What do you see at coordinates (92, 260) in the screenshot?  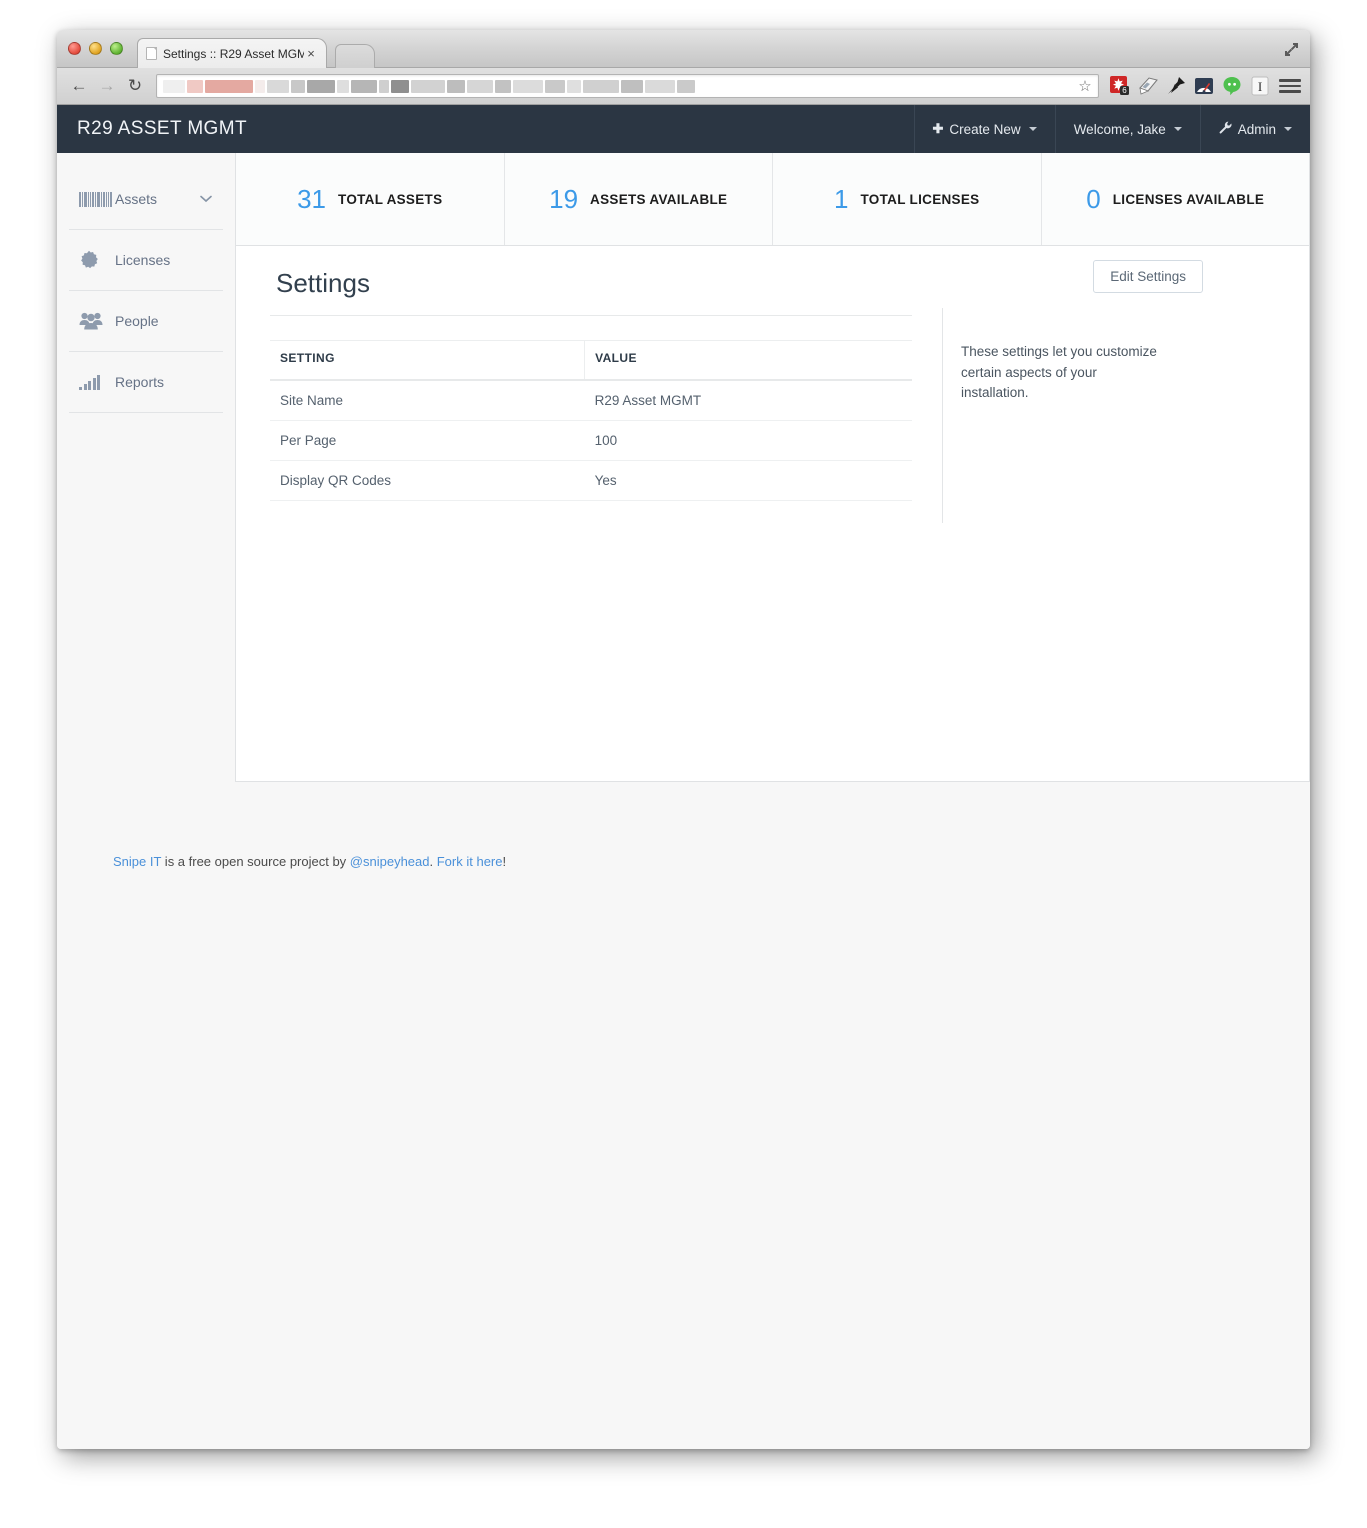 I see `seal-icon` at bounding box center [92, 260].